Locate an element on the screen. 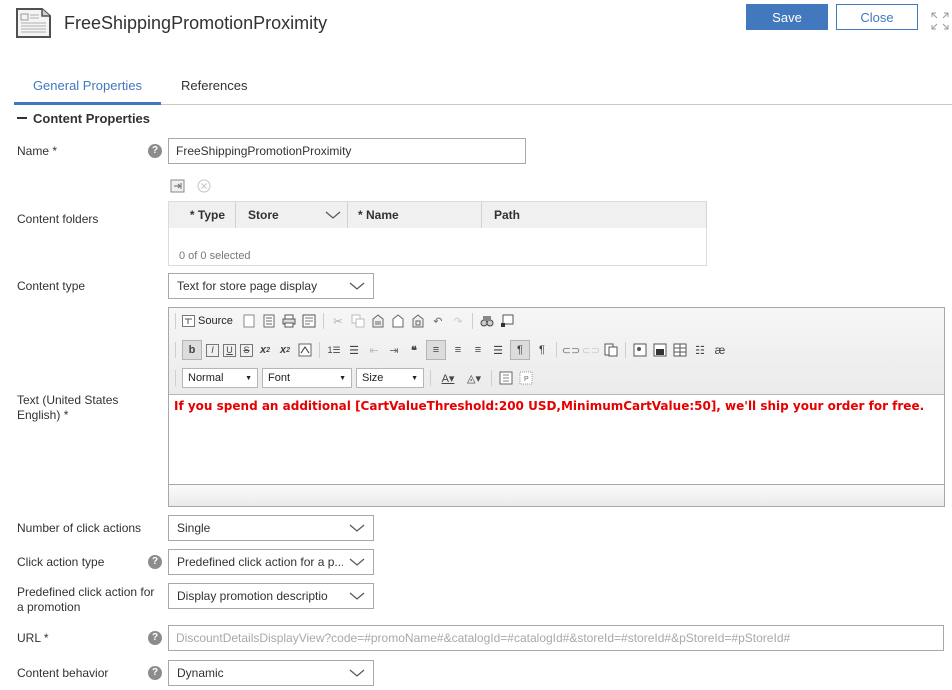  numbered-list-icon: 1☰ is located at coordinates (334, 350).